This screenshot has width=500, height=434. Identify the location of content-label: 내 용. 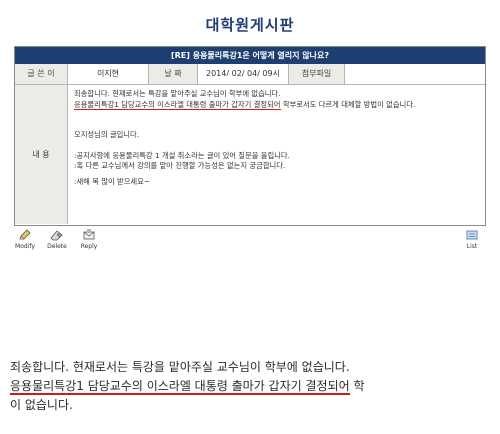
(41, 154).